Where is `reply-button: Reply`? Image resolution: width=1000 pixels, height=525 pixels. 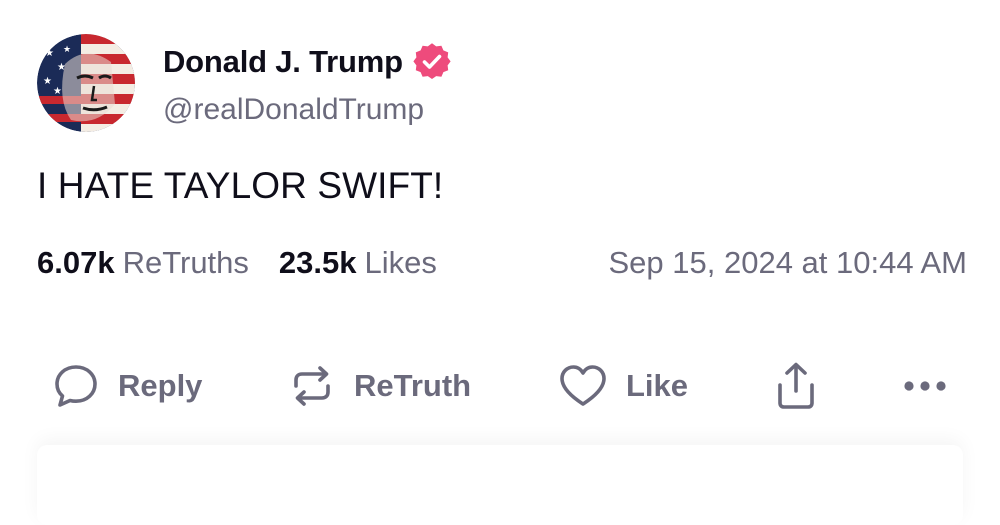
reply-button: Reply is located at coordinates (127, 386).